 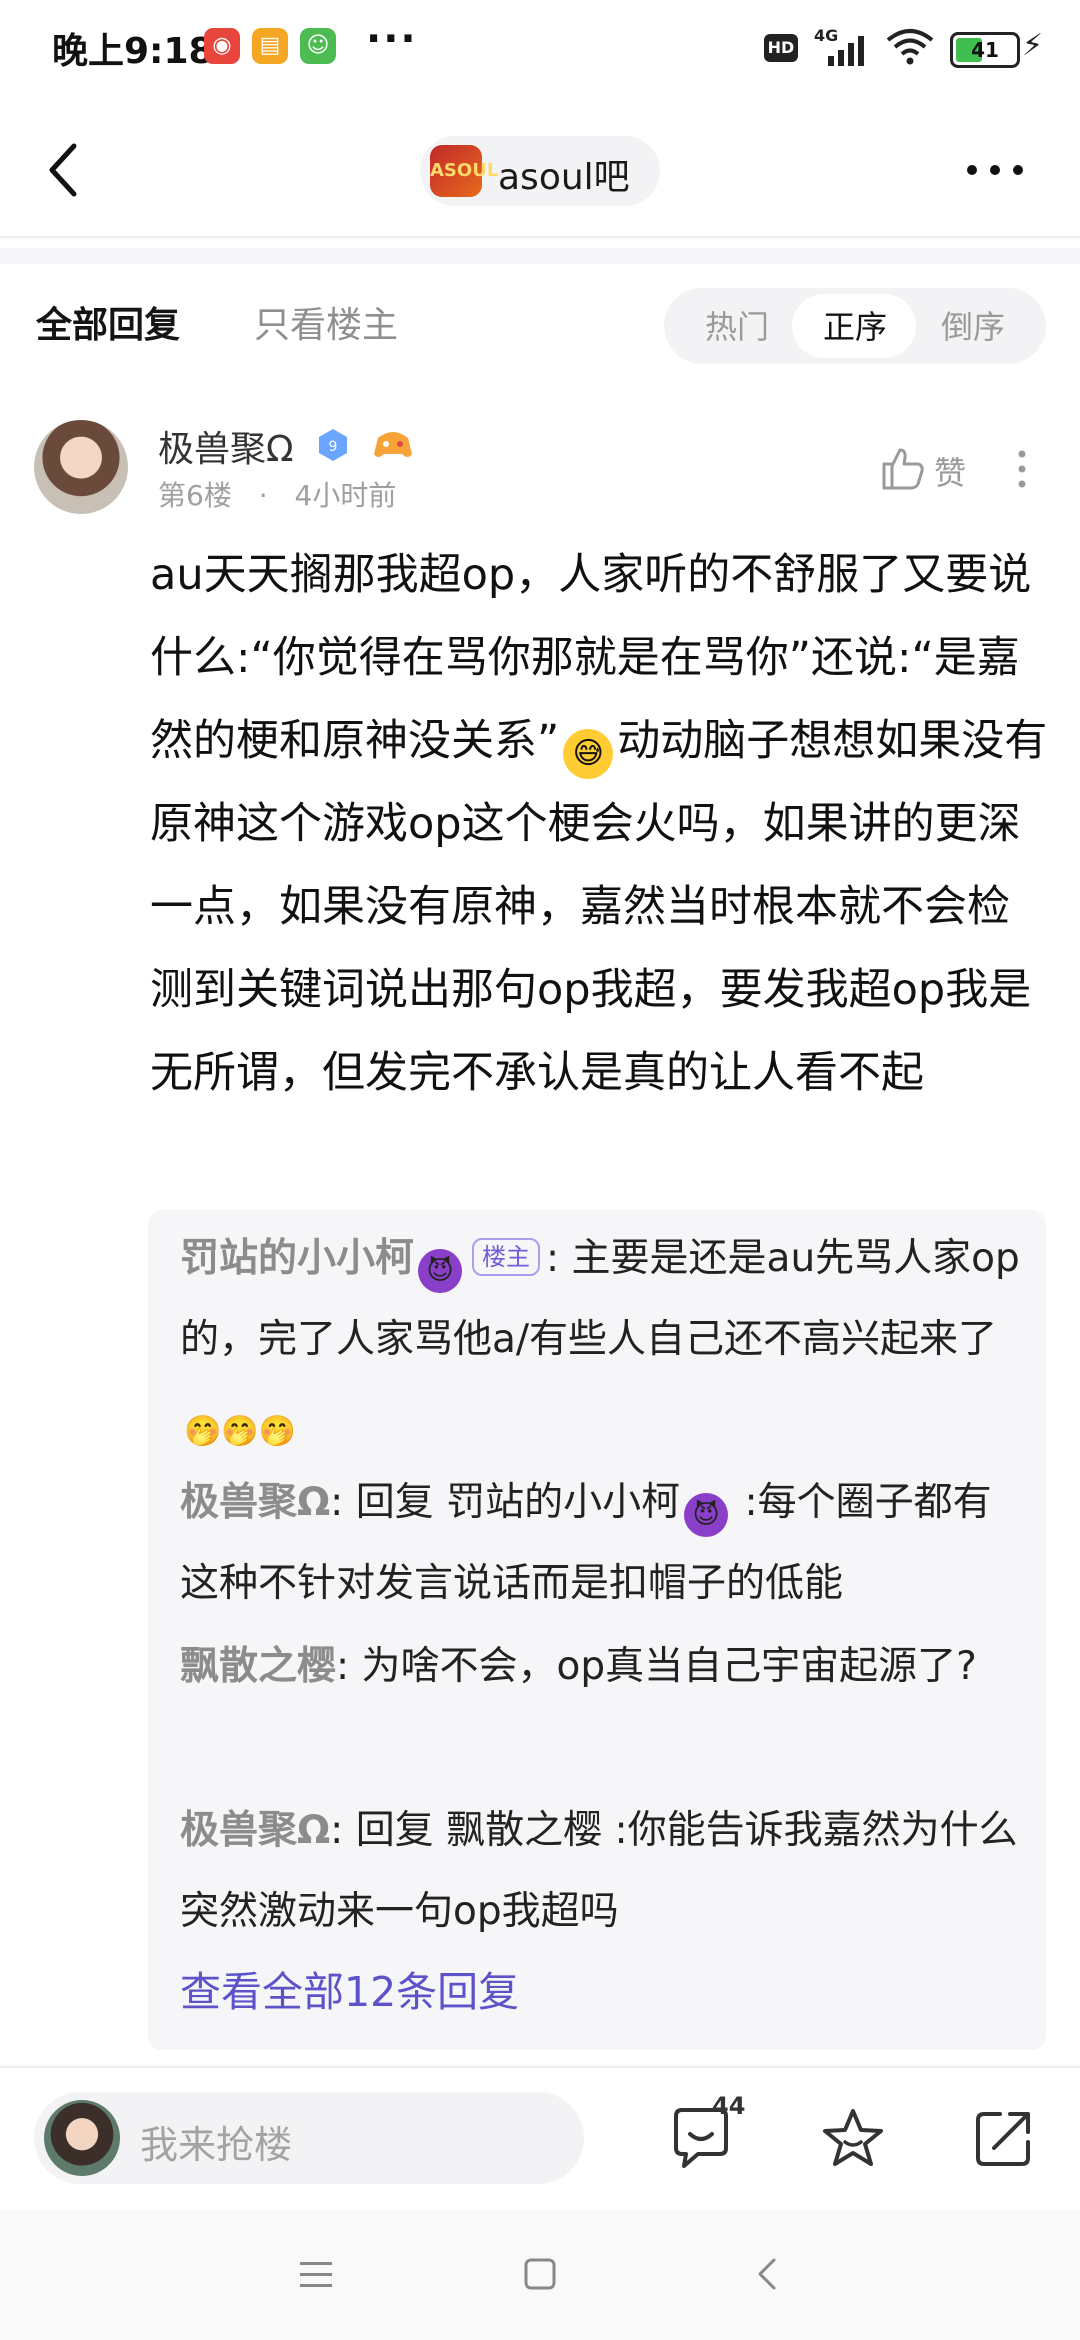 I want to click on sweat-smile-emoji: 😅, so click(x=588, y=754).